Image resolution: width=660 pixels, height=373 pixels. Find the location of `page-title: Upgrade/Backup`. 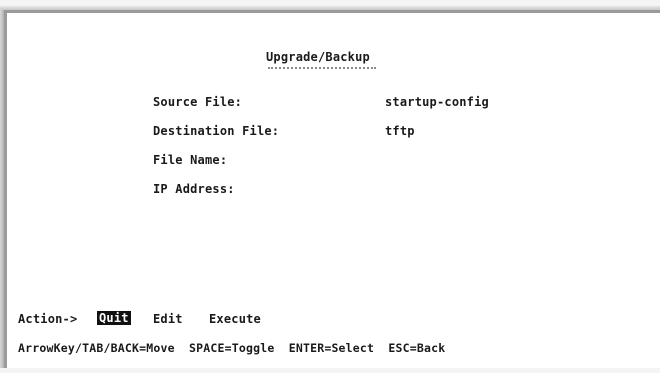

page-title: Upgrade/Backup is located at coordinates (318, 57).